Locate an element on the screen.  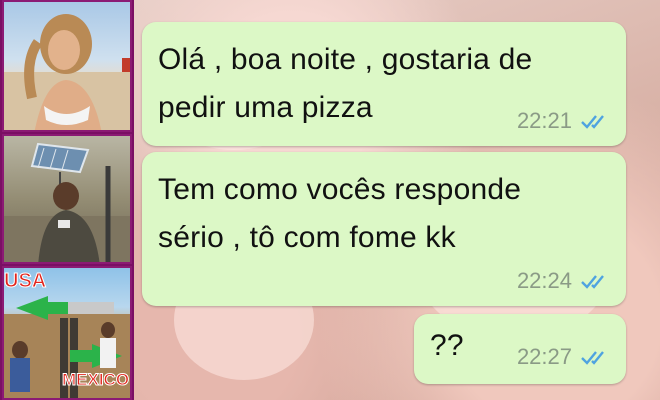
usa-label: USA is located at coordinates (25, 281).